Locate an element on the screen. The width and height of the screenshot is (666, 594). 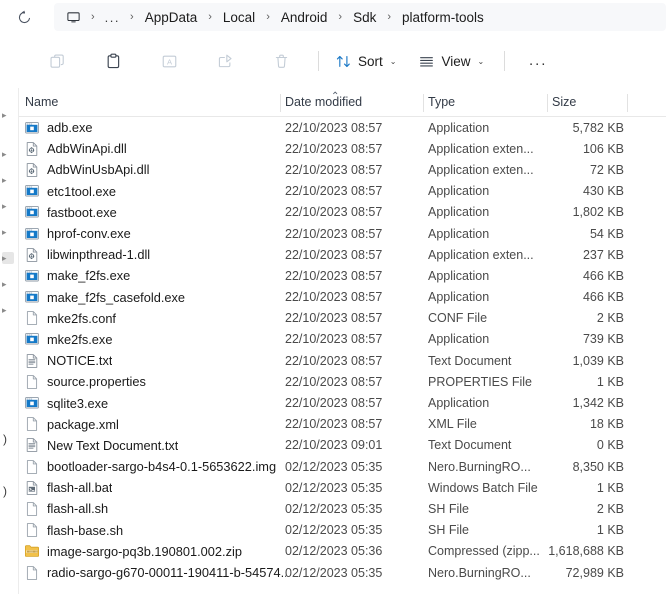
file-name-cell: AdbWinApi.dll is located at coordinates (75, 149).